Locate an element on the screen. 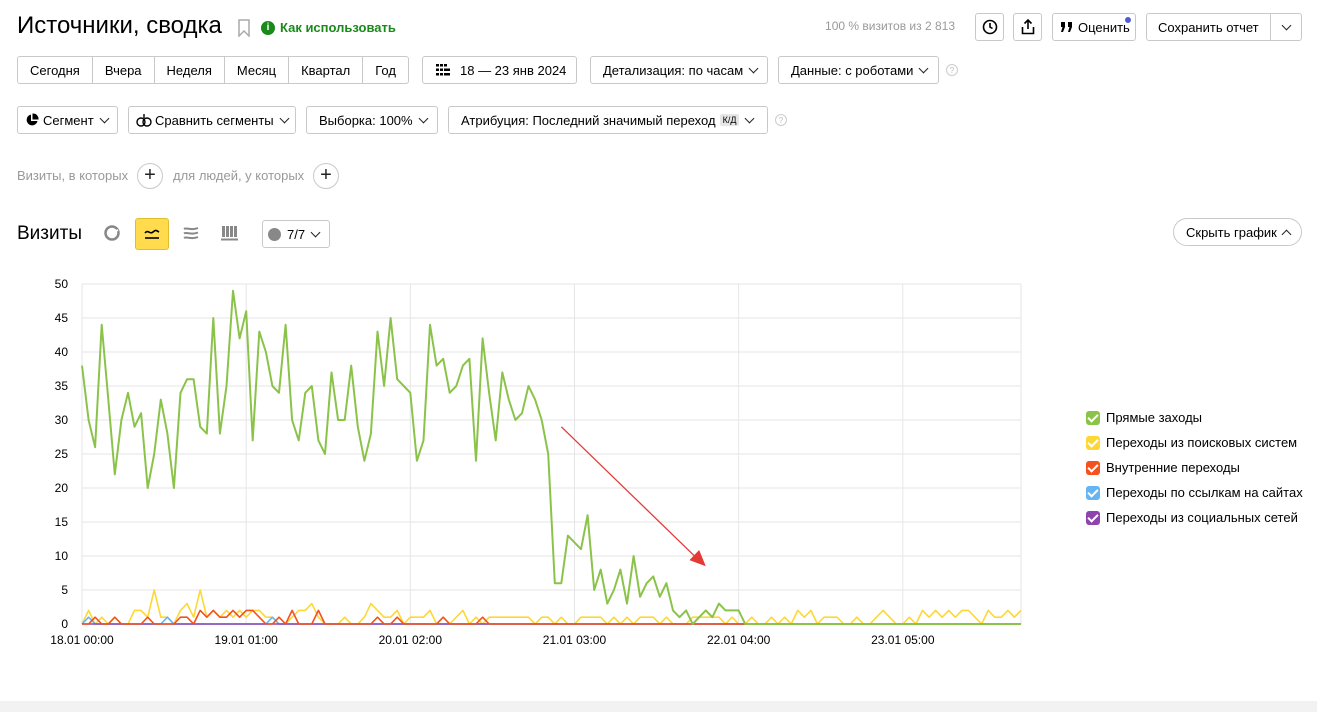  series-toggle: 7/7 is located at coordinates (296, 234).